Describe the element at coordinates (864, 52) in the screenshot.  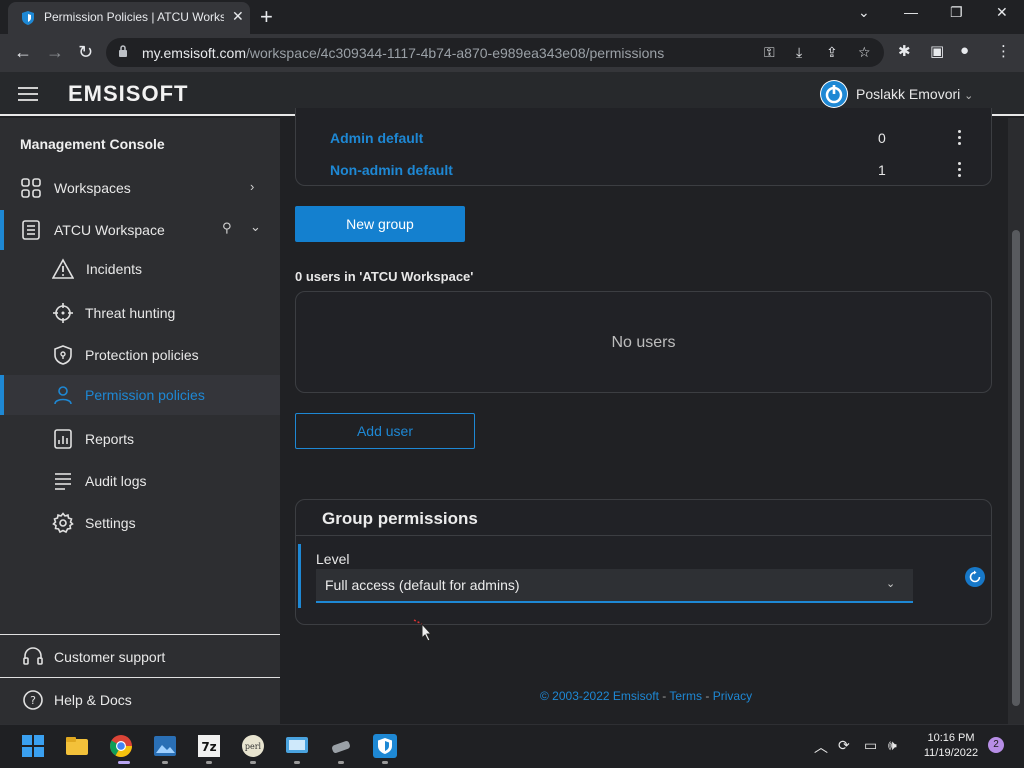
I see `bookmark-star-icon: ☆` at that location.